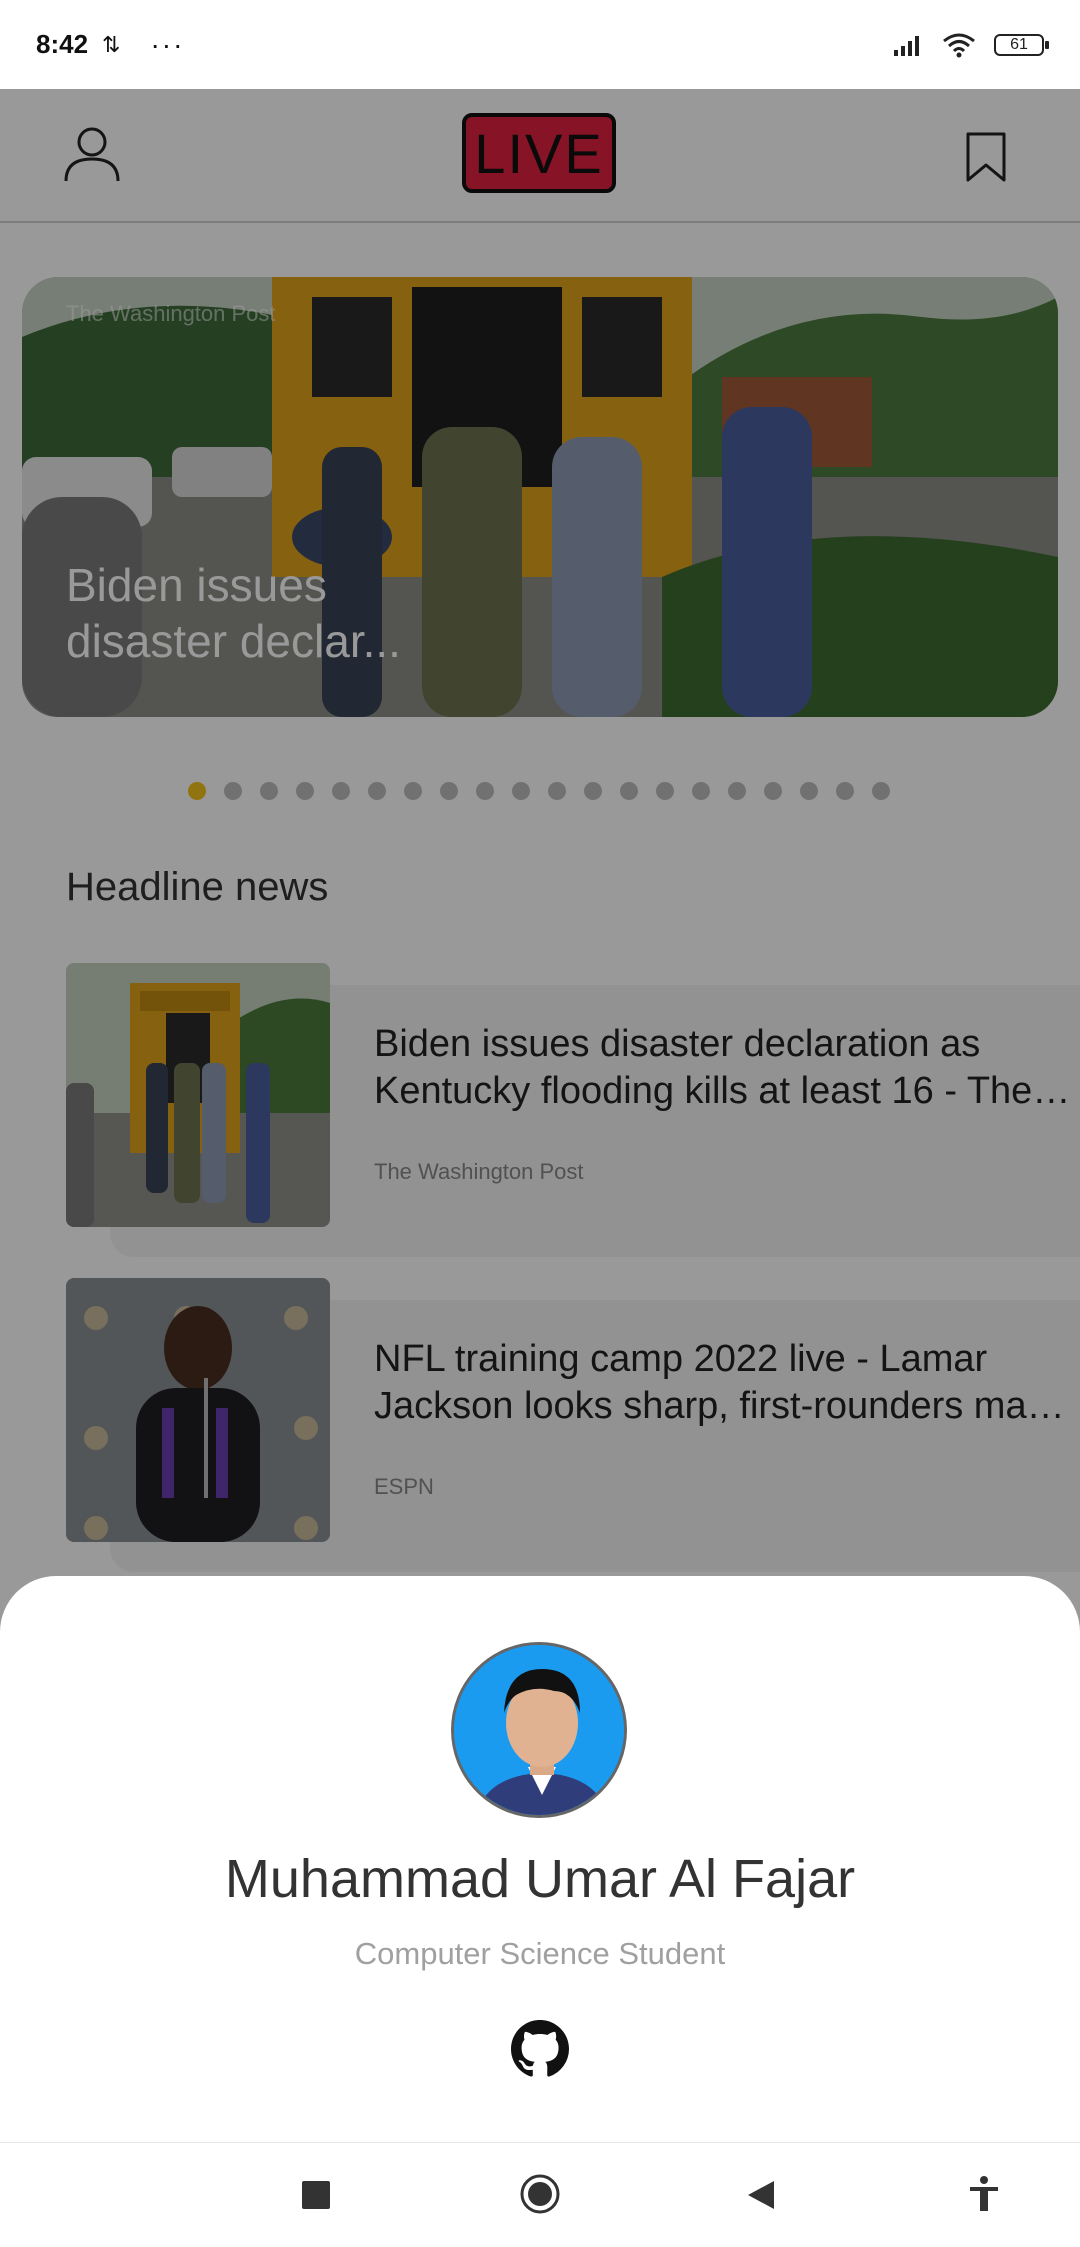 The image size is (1080, 2247). I want to click on recents-square-icon, so click(316, 2195).